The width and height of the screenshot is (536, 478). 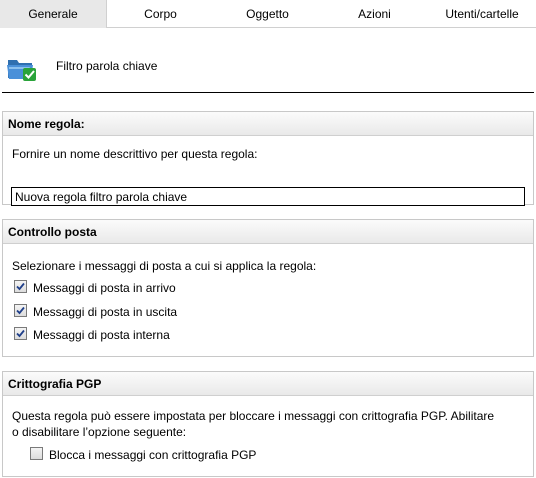 I want to click on incoming-mail-label: Messaggi di posta in arrivo, so click(x=104, y=288).